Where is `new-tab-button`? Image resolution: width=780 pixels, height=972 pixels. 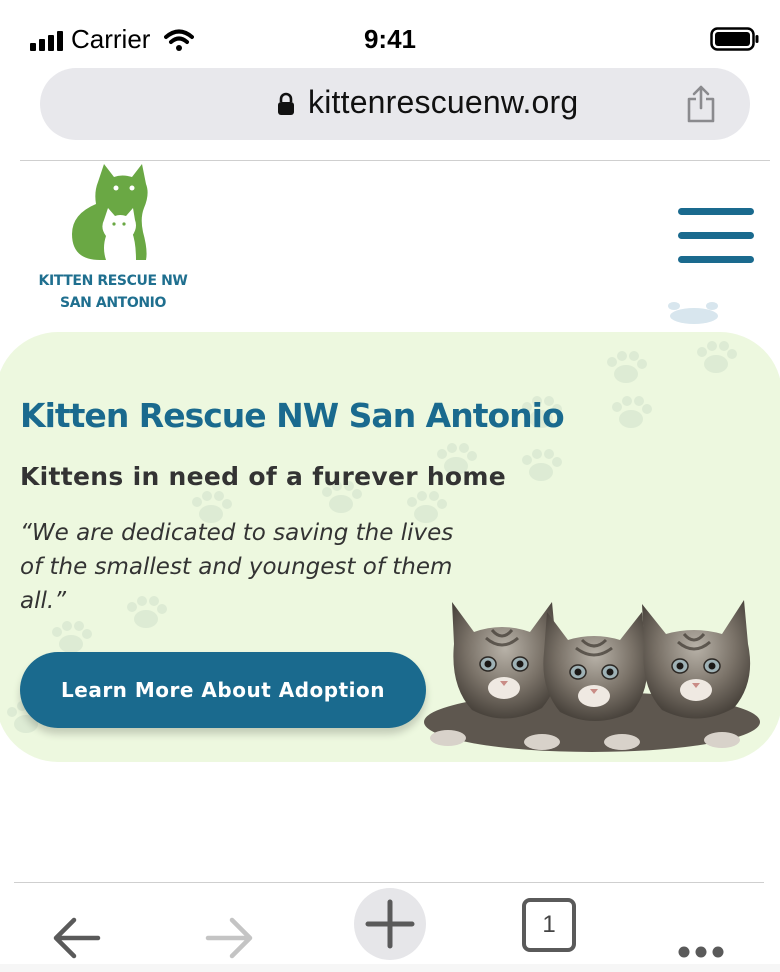 new-tab-button is located at coordinates (390, 924).